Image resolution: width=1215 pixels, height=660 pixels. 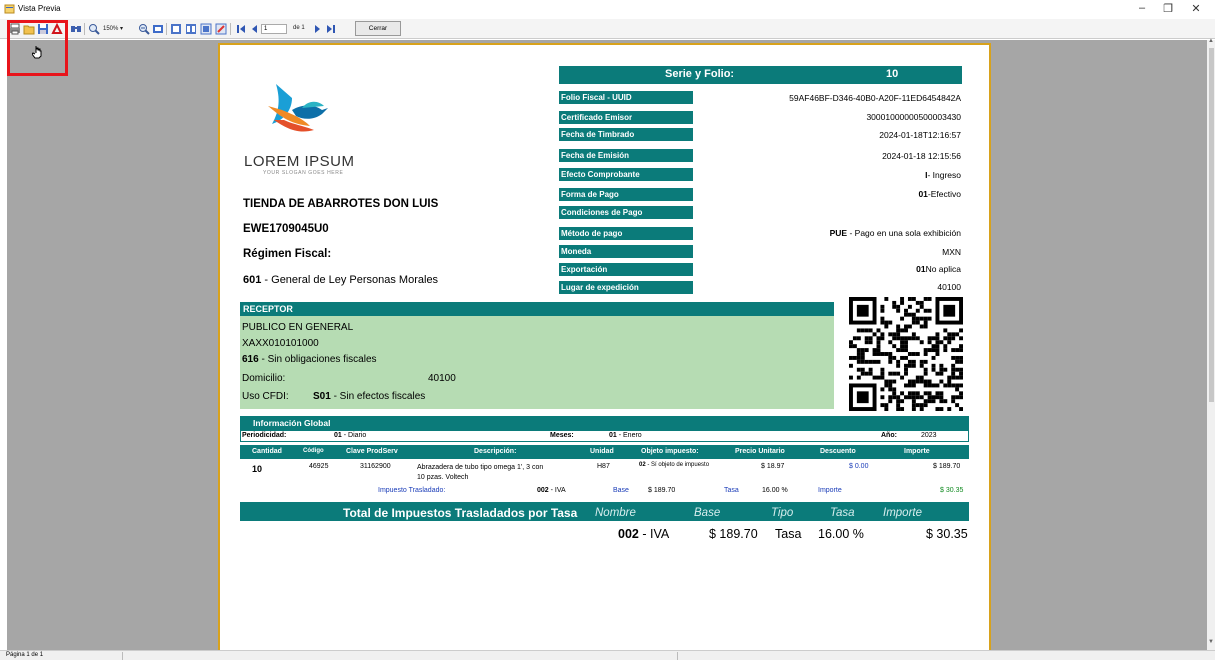 What do you see at coordinates (607, 9) in the screenshot?
I see `title-bar: Vista Previa – ❐ ✕` at bounding box center [607, 9].